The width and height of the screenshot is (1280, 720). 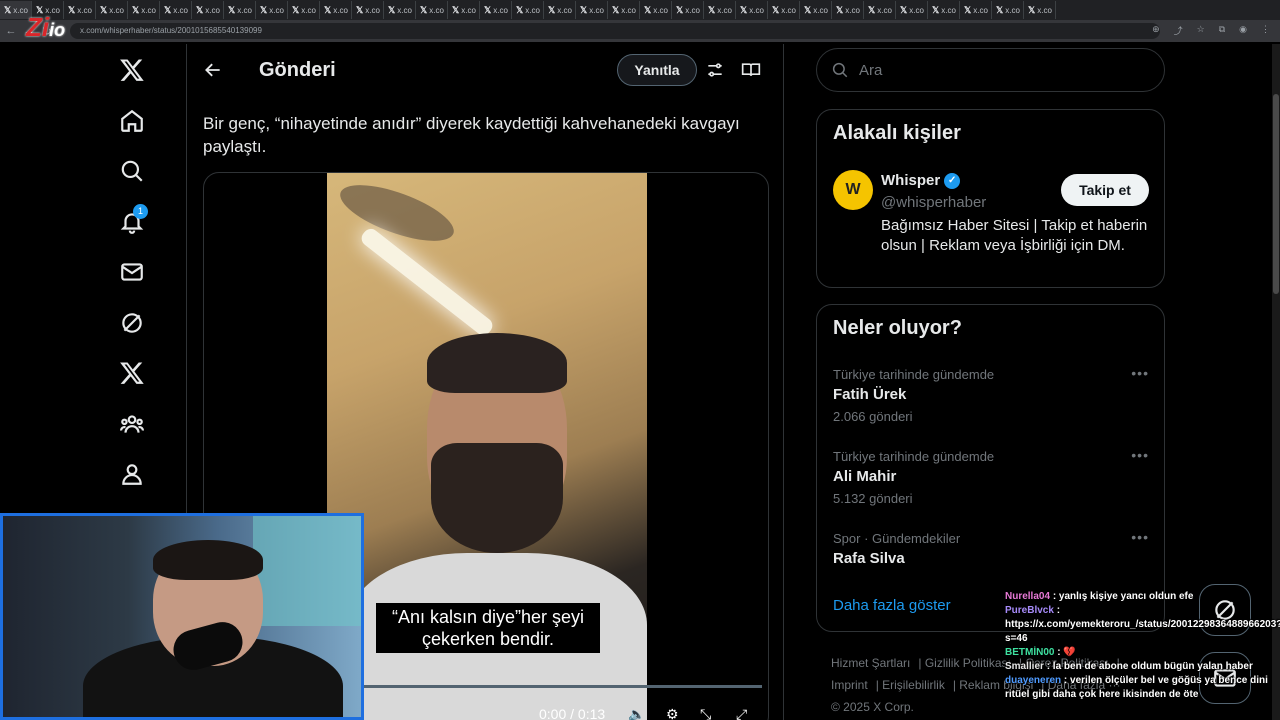 What do you see at coordinates (968, 663) in the screenshot?
I see `footer-link: Gizlilik Politikası` at bounding box center [968, 663].